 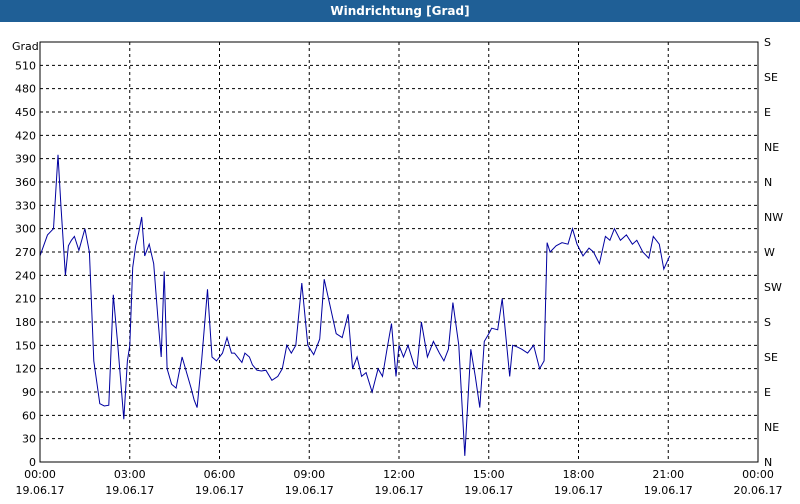 What do you see at coordinates (309, 474) in the screenshot?
I see `x-tick-time: 09:00` at bounding box center [309, 474].